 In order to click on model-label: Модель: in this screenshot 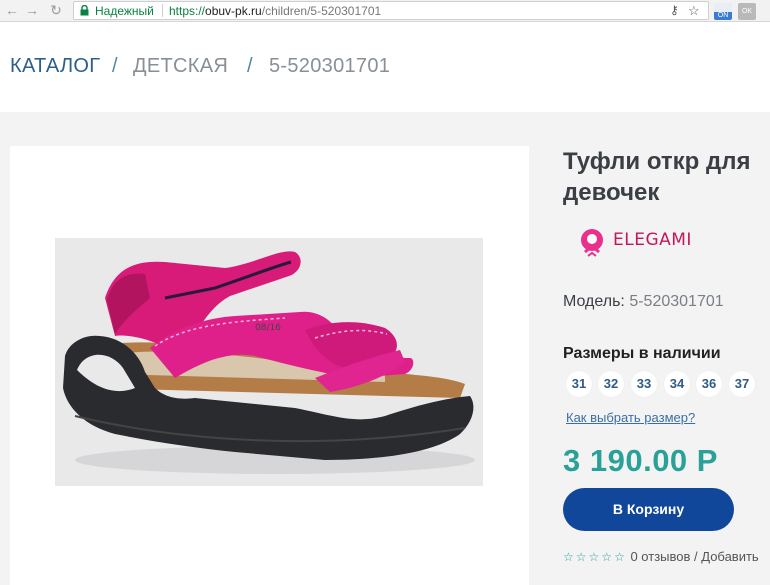, I will do `click(594, 301)`.